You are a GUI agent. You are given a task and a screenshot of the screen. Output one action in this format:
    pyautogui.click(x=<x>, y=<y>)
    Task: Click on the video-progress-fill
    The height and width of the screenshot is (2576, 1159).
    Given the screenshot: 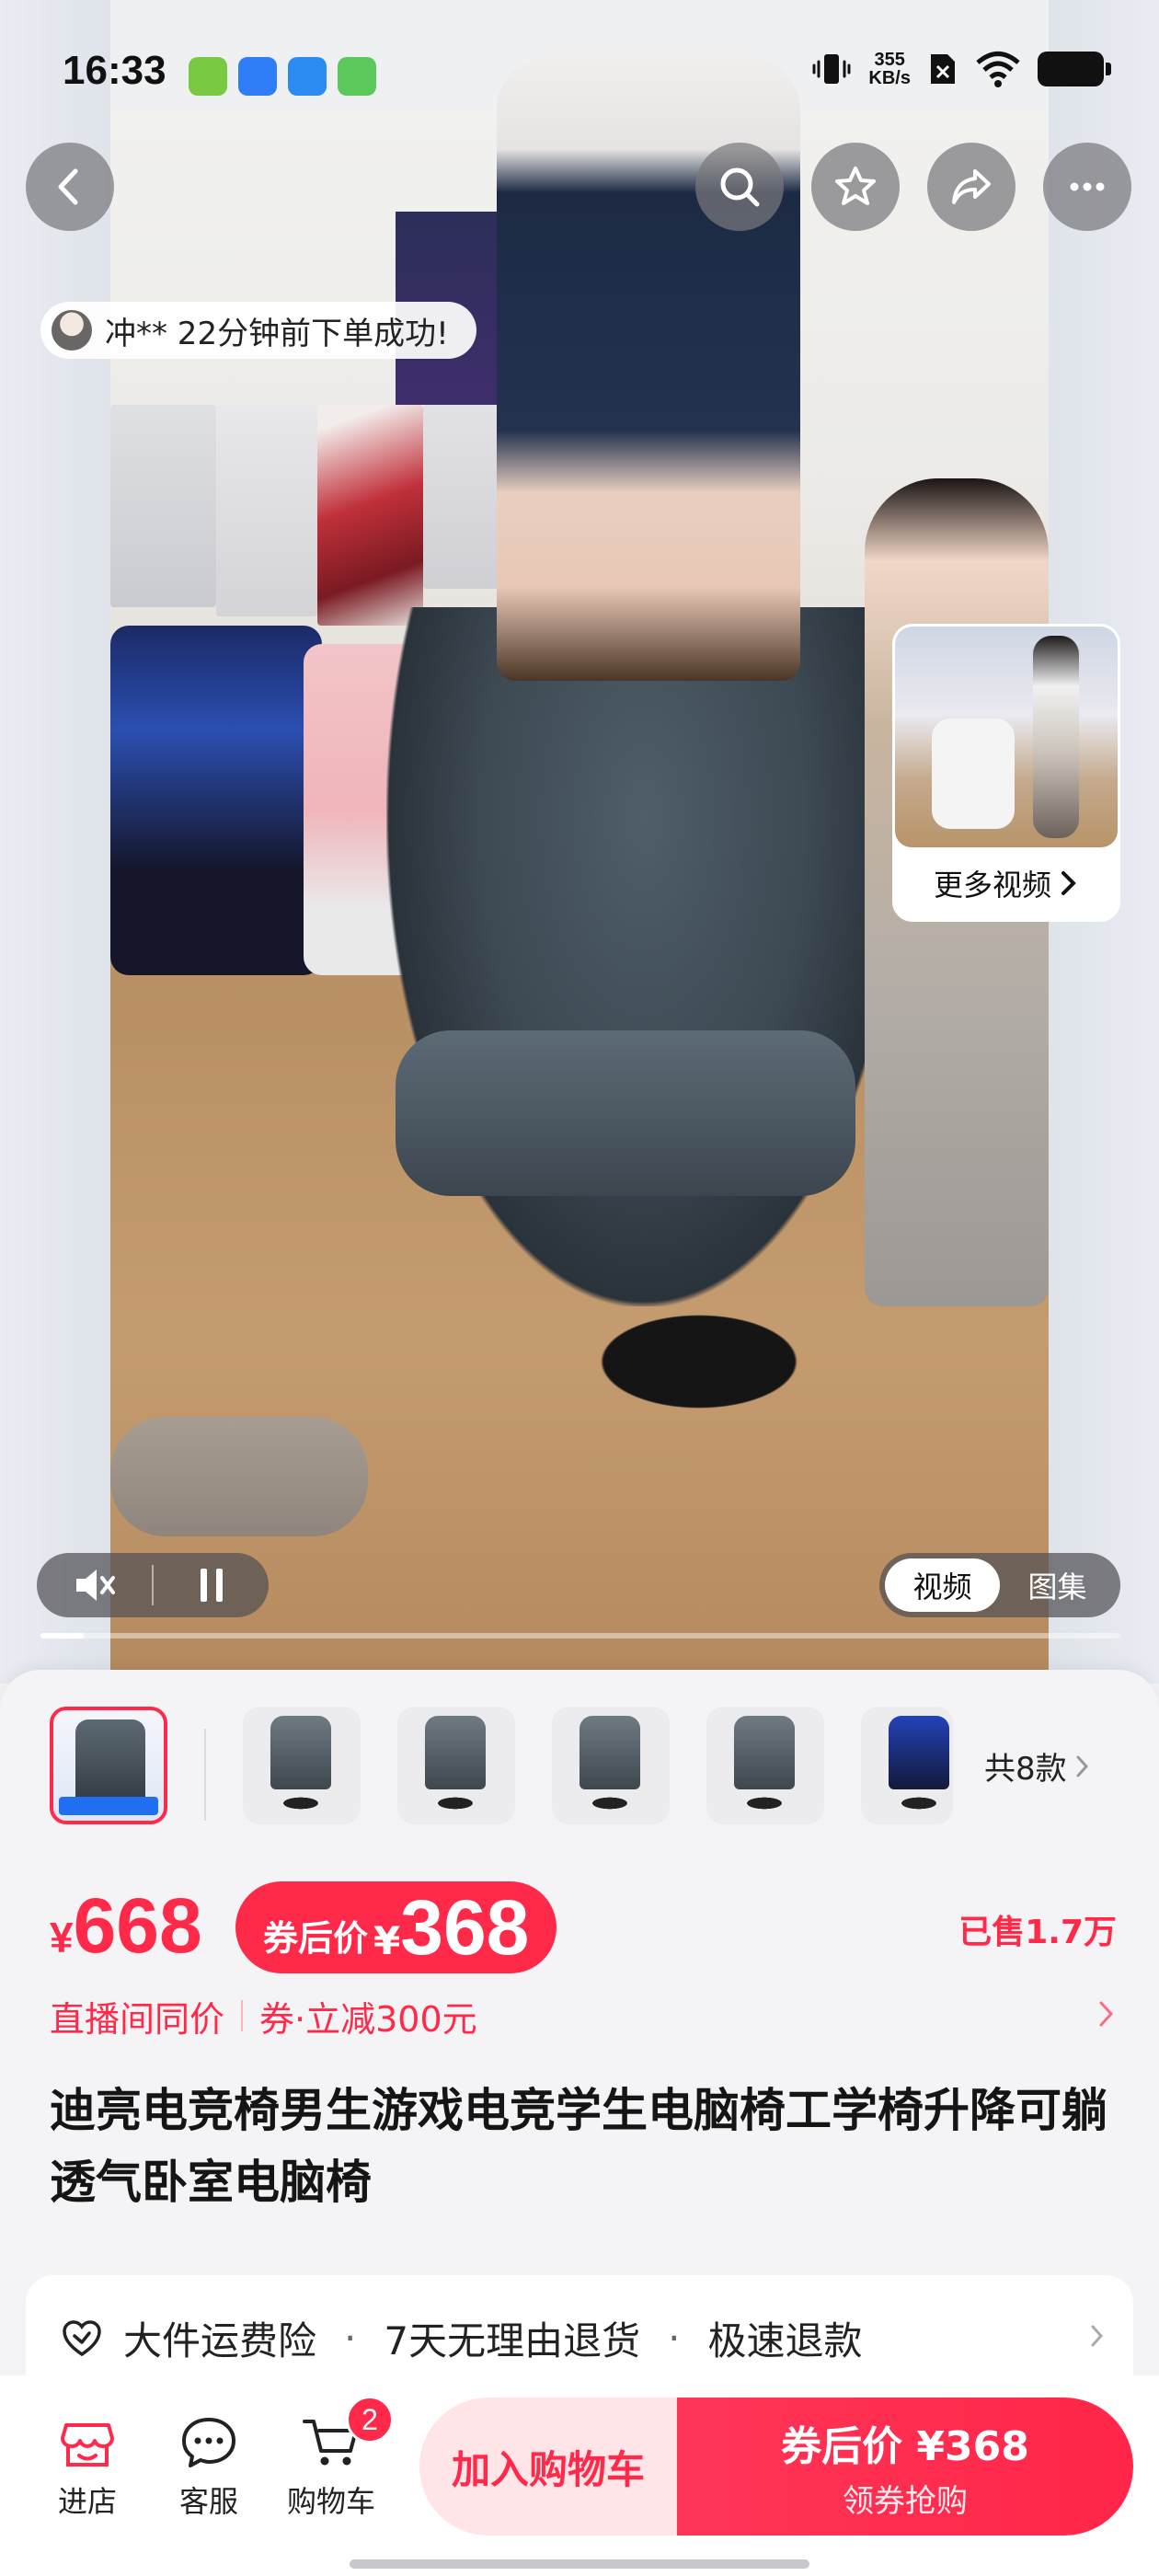 What is the action you would take?
    pyautogui.click(x=62, y=1636)
    